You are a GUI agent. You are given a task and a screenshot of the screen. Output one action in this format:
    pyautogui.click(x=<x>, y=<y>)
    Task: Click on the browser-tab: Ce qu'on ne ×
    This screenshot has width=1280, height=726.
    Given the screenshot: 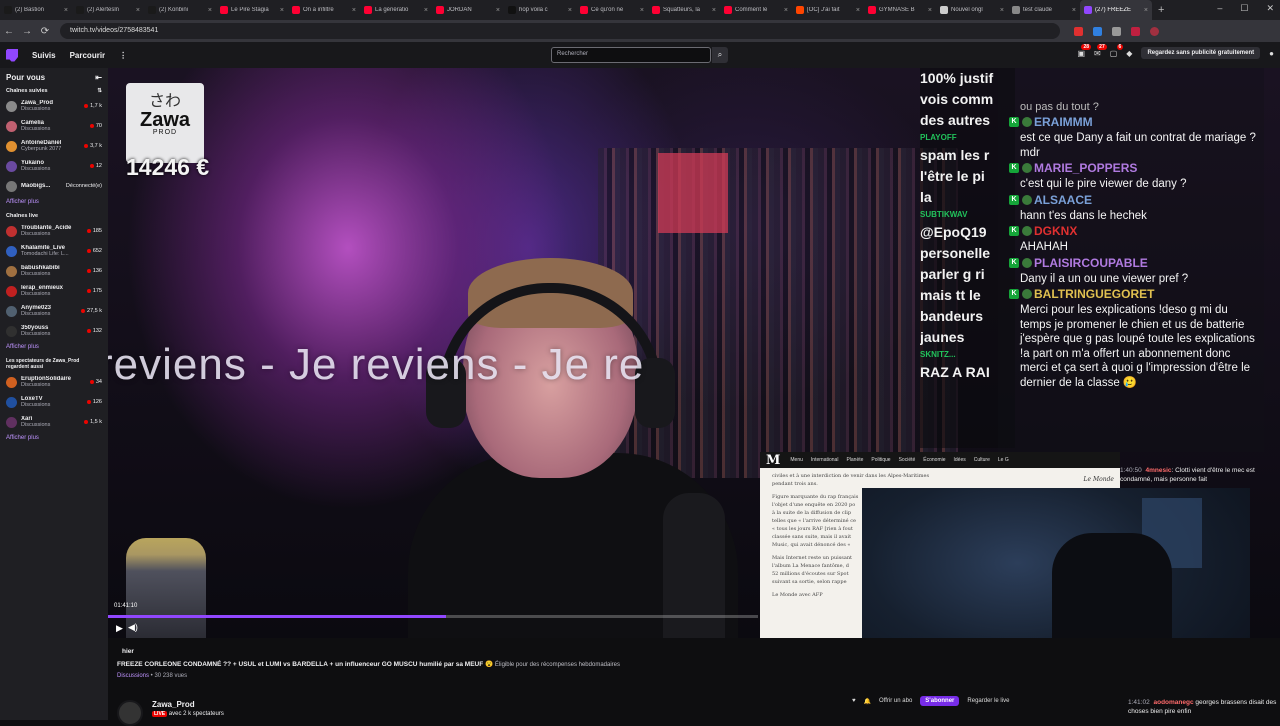 What is the action you would take?
    pyautogui.click(x=612, y=10)
    